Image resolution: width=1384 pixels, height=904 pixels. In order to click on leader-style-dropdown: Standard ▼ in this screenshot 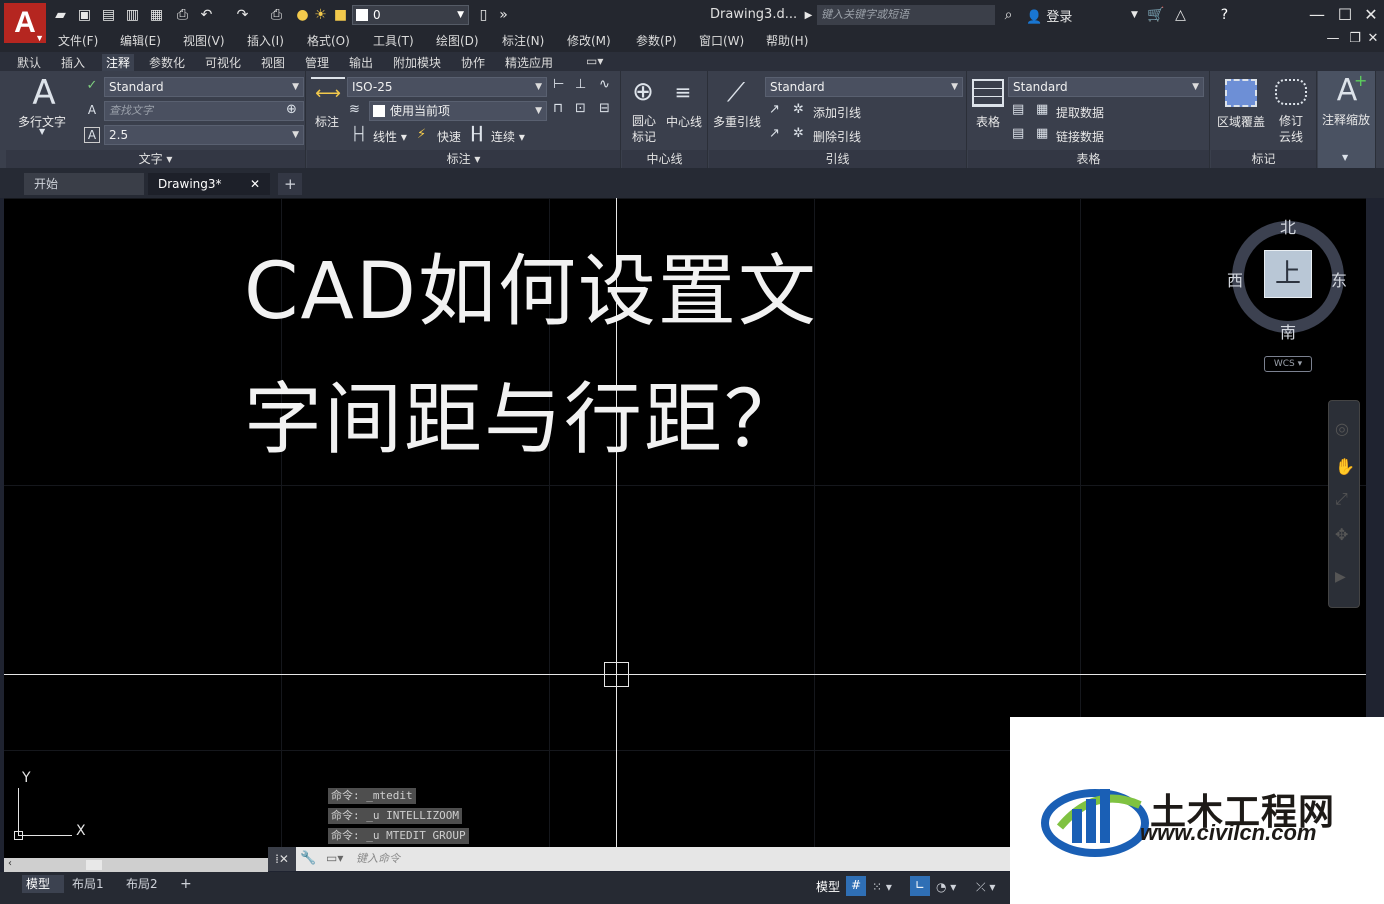, I will do `click(864, 87)`.